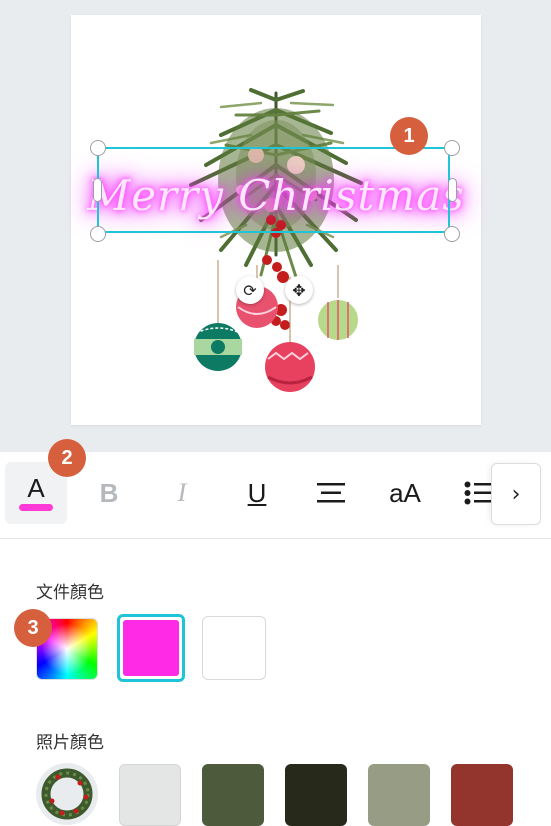 This screenshot has height=826, width=551. Describe the element at coordinates (290, 367) in the screenshot. I see `ornament-pink-bottom` at that location.